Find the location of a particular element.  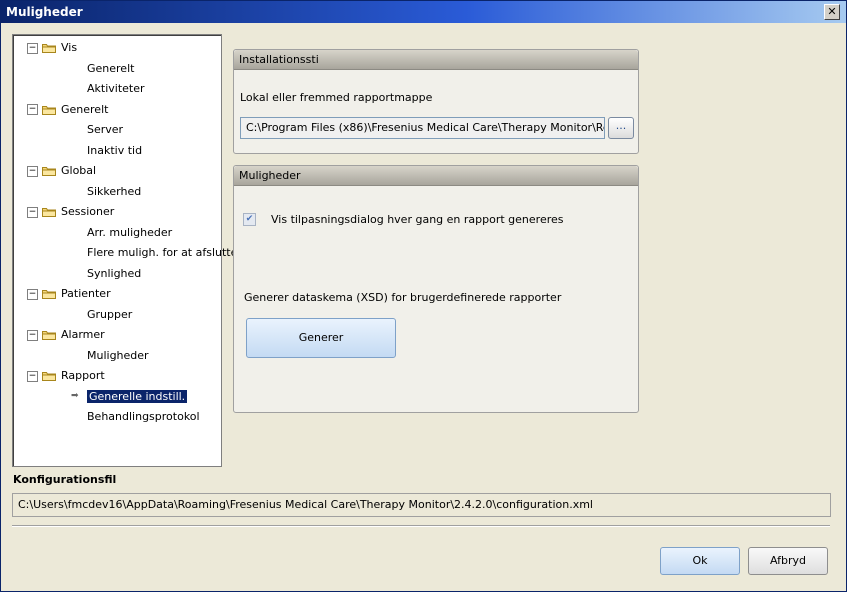

tree-item: Server is located at coordinates (105, 130).